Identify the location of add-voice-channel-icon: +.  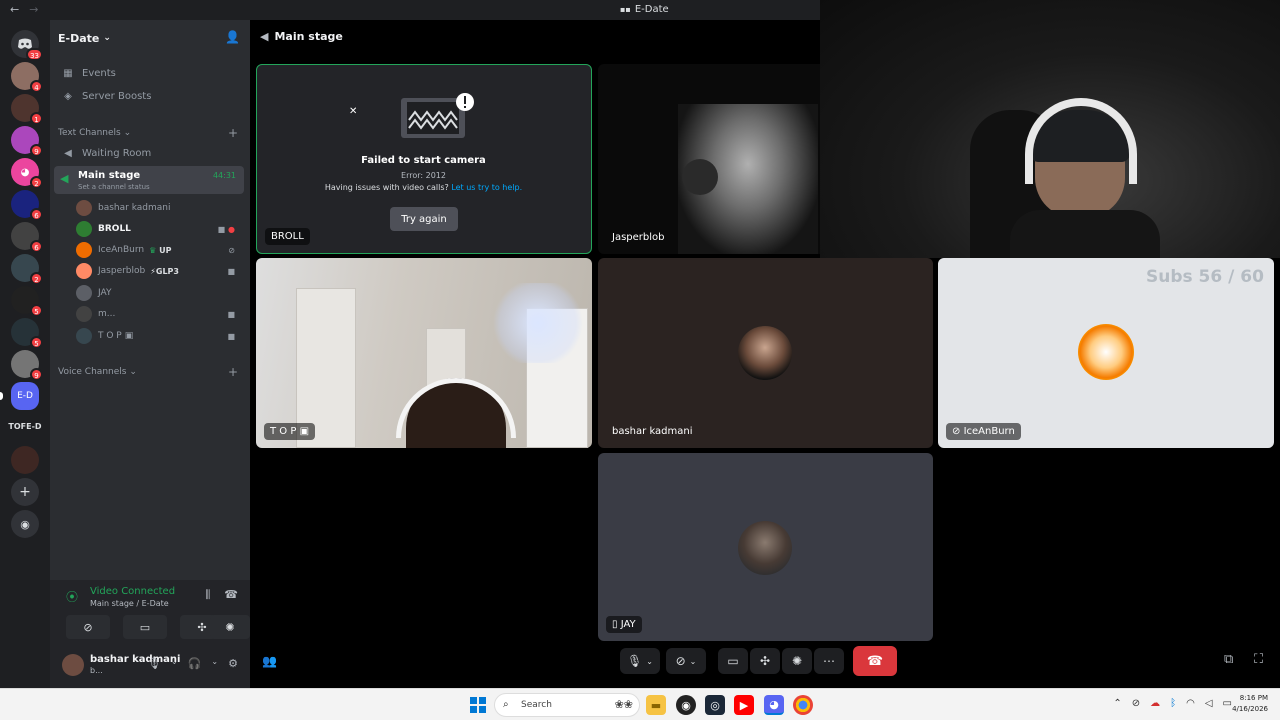
(233, 372).